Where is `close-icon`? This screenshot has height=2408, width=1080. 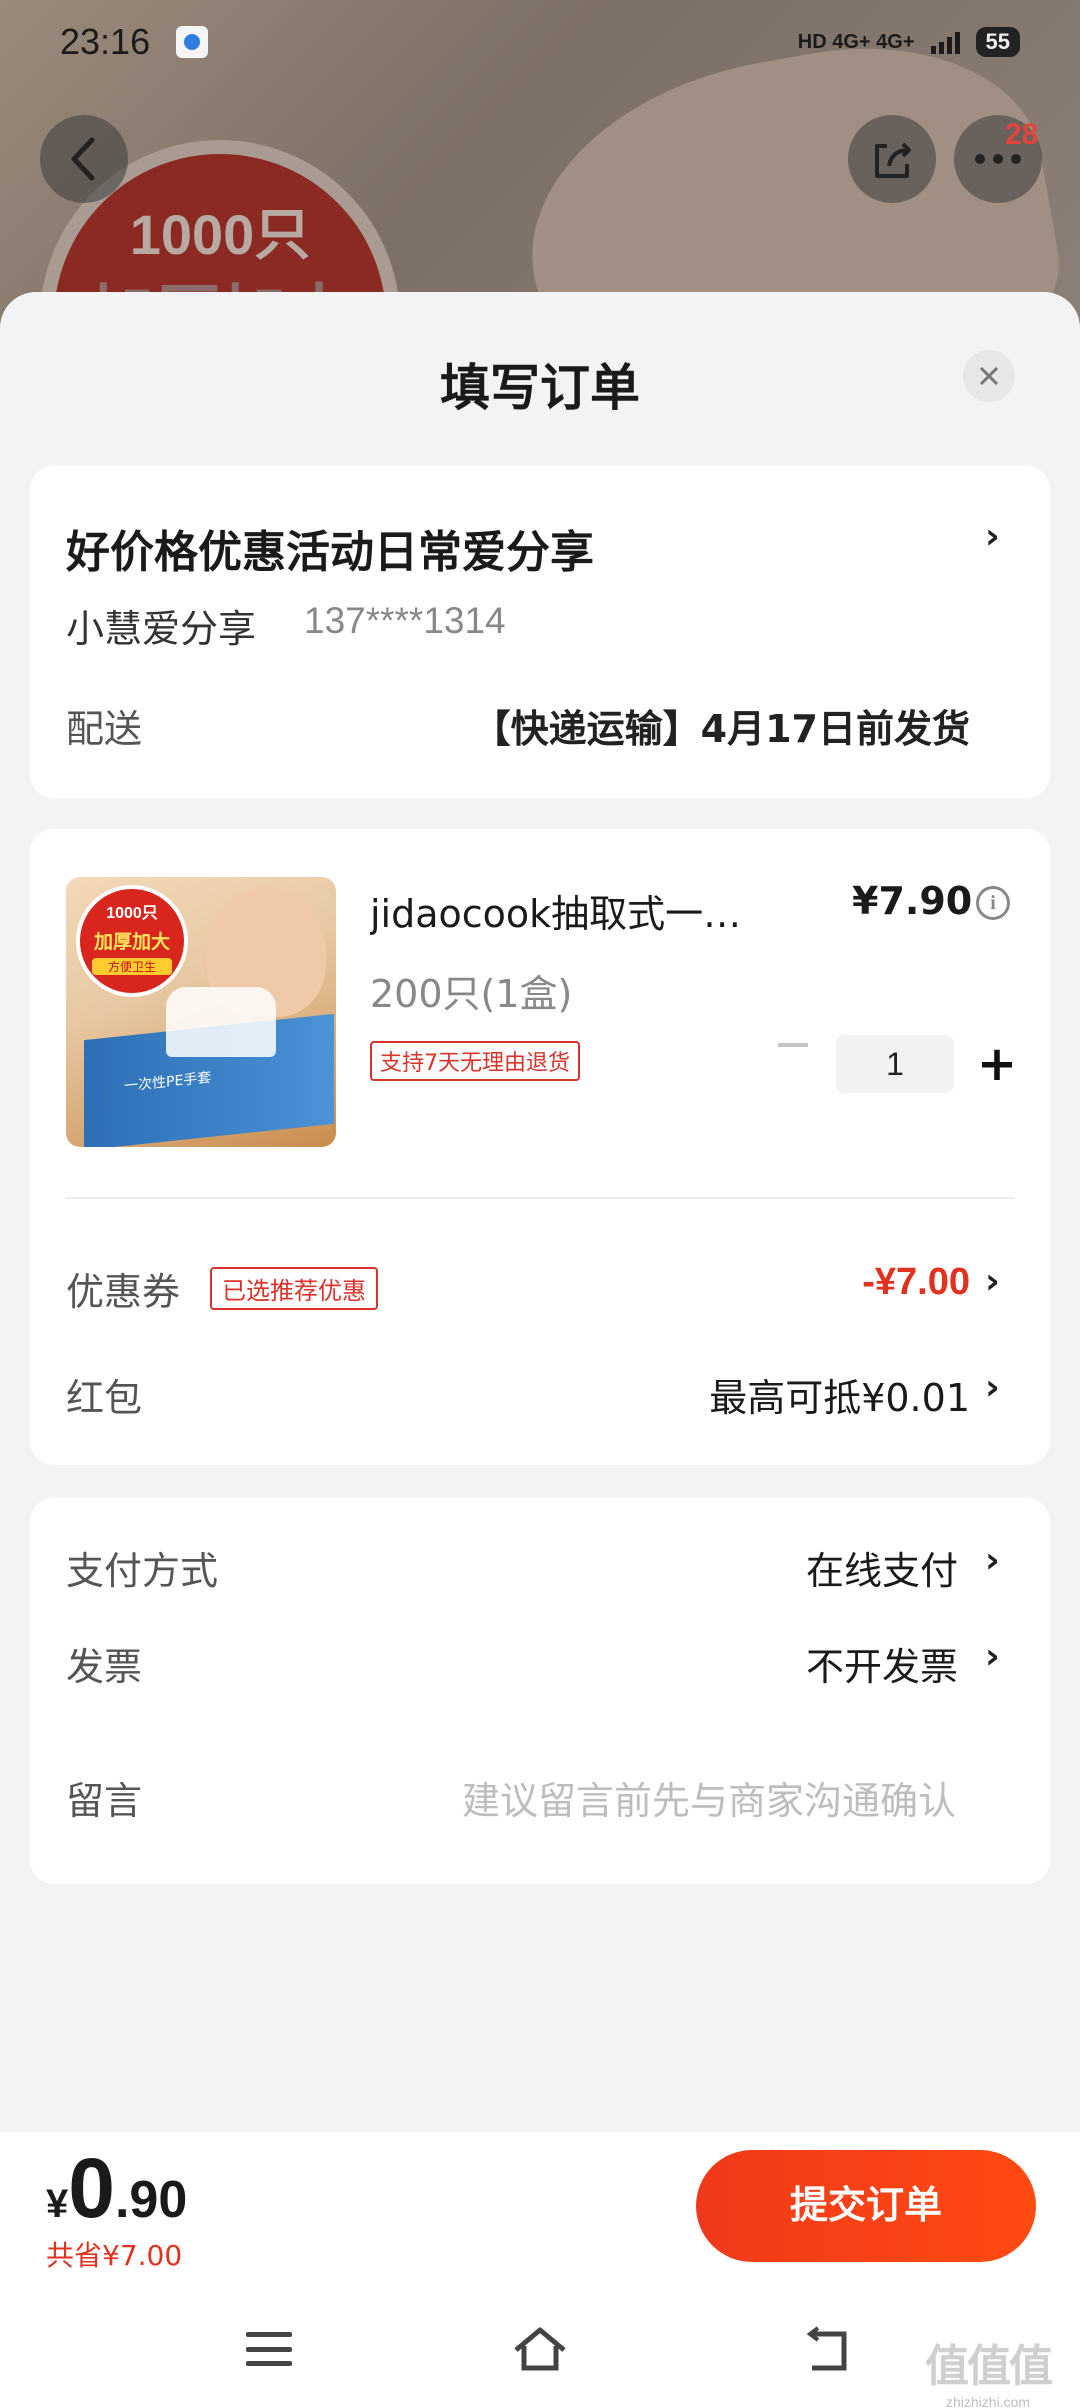
close-icon is located at coordinates (989, 376).